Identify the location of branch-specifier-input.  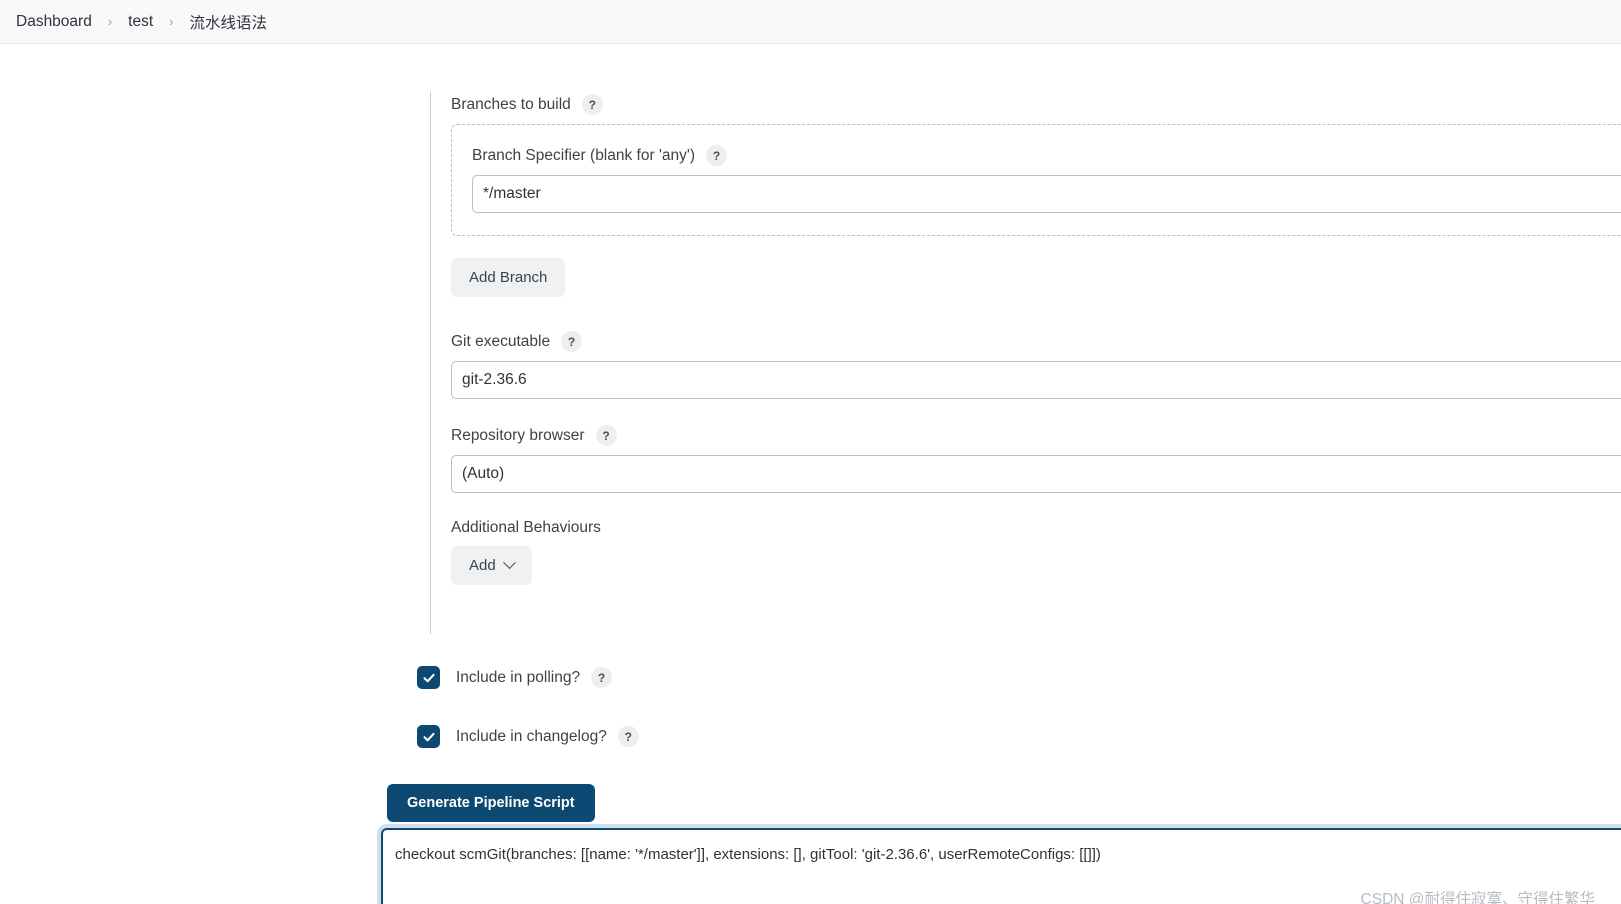
(1046, 194).